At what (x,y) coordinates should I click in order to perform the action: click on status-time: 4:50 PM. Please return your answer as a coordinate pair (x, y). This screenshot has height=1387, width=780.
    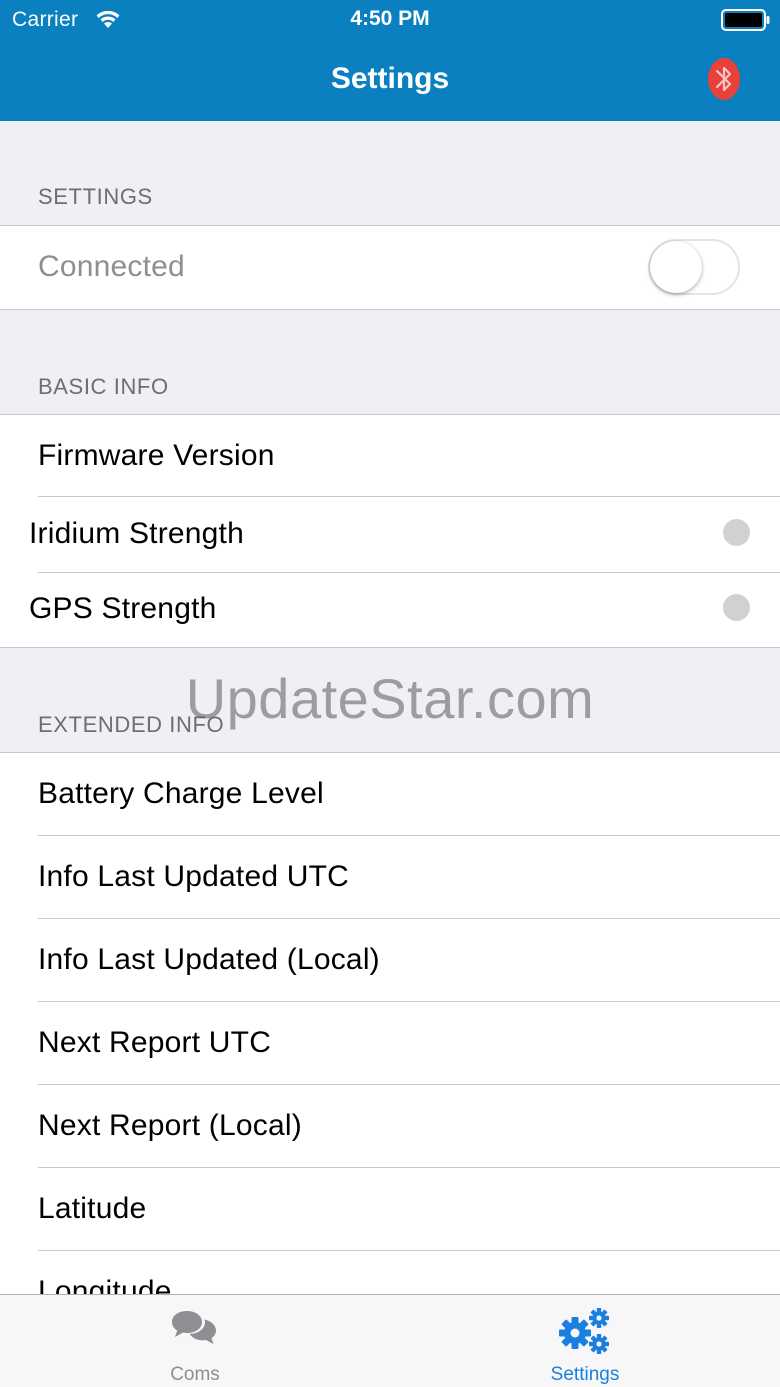
    Looking at the image, I should click on (390, 18).